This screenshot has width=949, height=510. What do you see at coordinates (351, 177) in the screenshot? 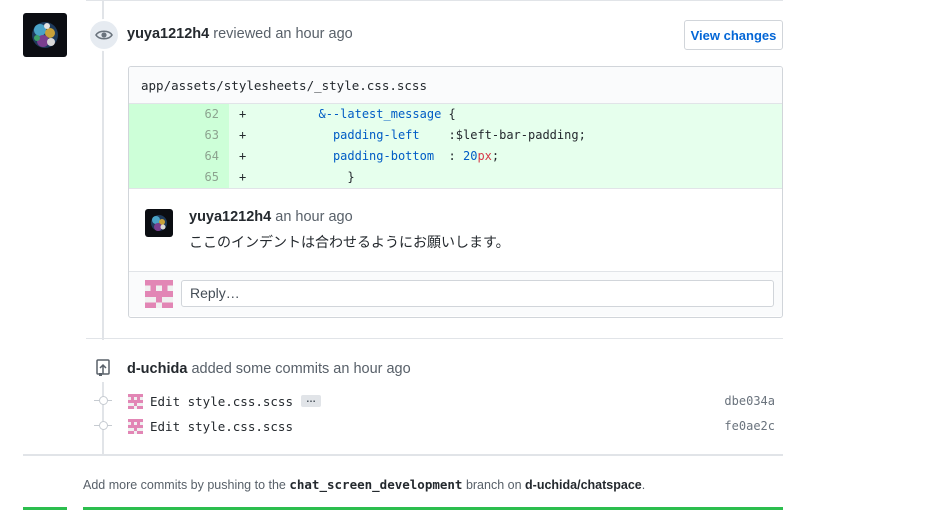
I see `code-token: }` at bounding box center [351, 177].